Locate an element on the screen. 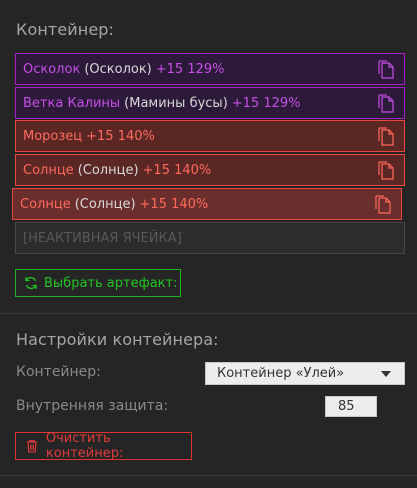  container-type-select: Контейнер «Улей» is located at coordinates (305, 373).